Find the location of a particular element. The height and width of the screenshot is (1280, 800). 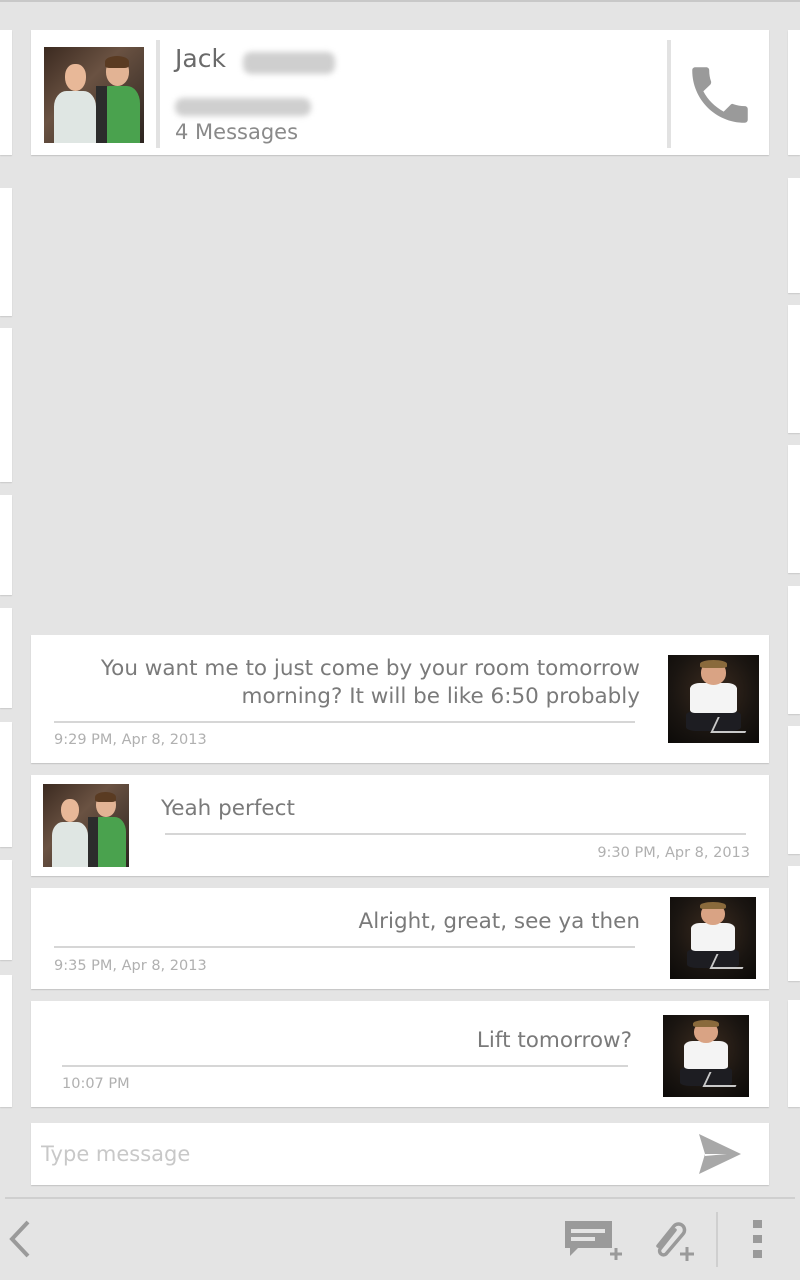

message-input is located at coordinates (351, 1154).